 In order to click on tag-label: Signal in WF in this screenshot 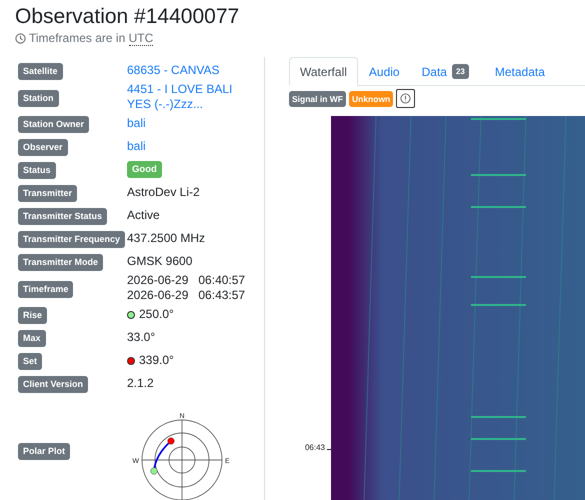, I will do `click(317, 98)`.